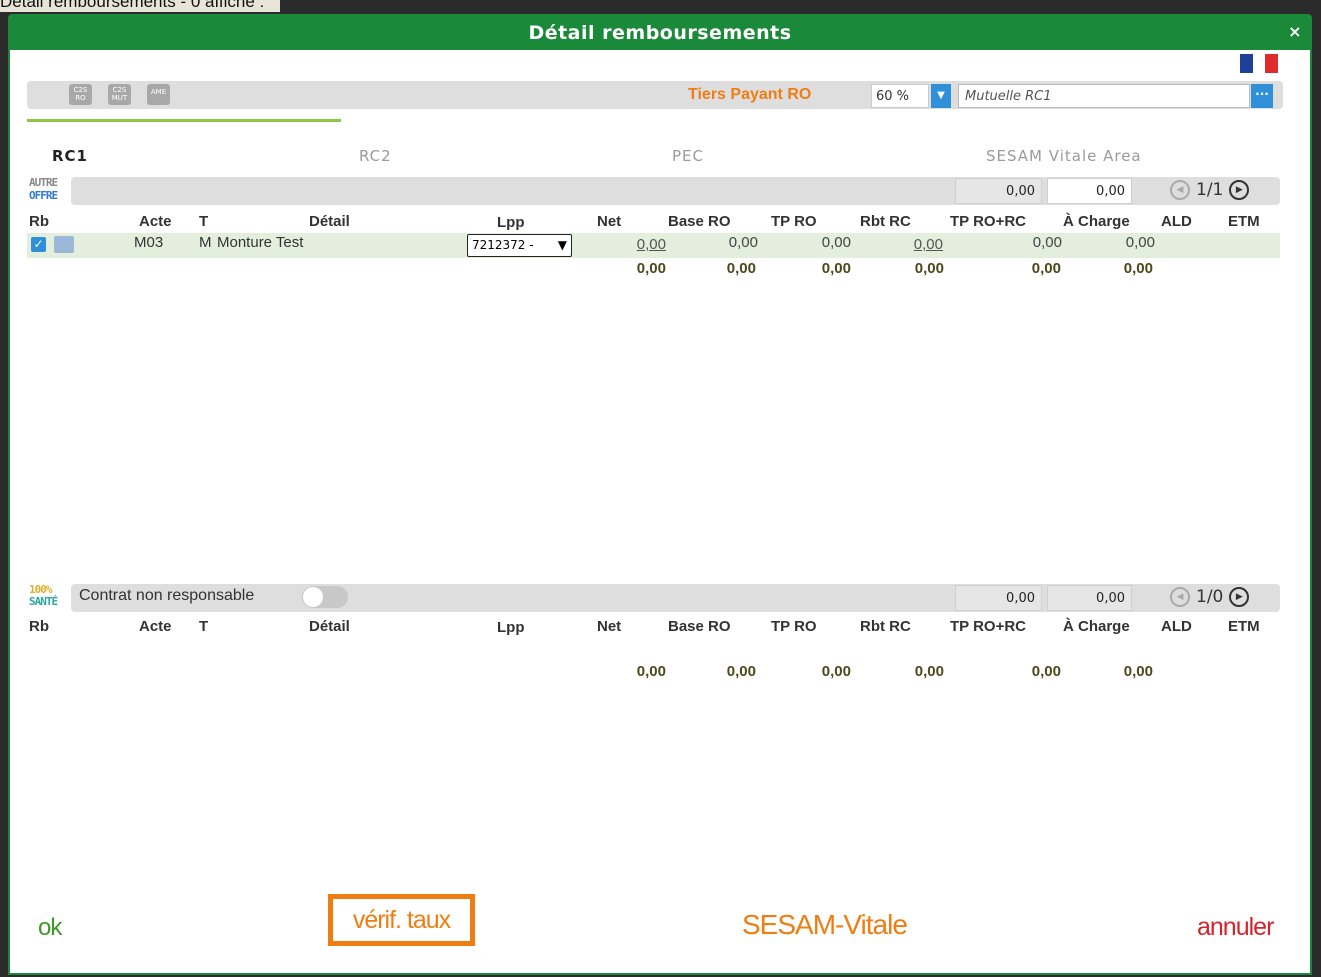 Image resolution: width=1321 pixels, height=977 pixels. What do you see at coordinates (1104, 96) in the screenshot?
I see `mutuelle-field: Mutuelle RC1` at bounding box center [1104, 96].